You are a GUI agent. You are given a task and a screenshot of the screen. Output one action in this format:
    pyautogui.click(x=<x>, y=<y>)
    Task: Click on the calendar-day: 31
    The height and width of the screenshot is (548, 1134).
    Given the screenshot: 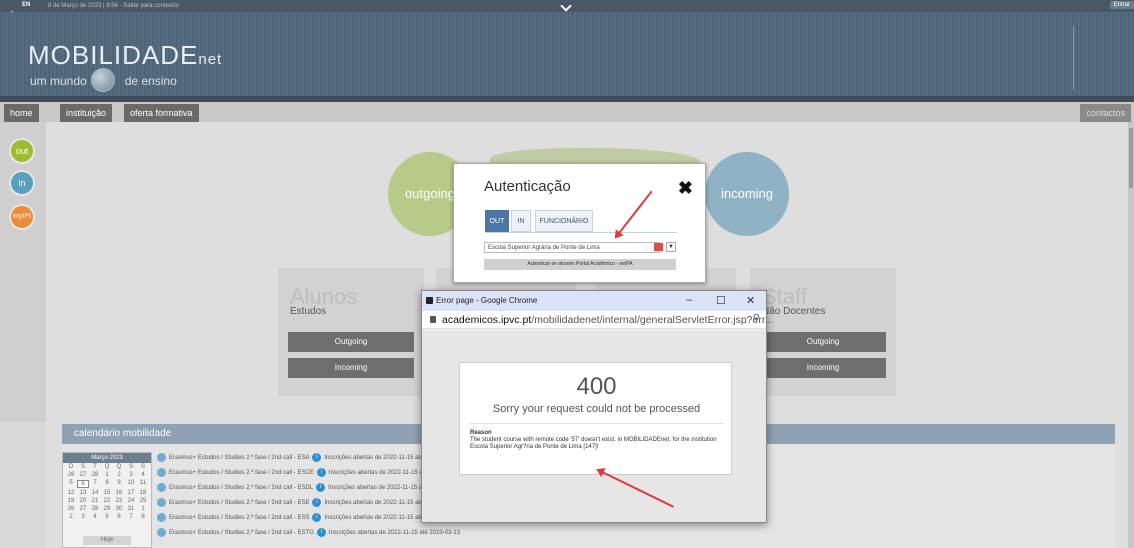 What is the action you would take?
    pyautogui.click(x=131, y=509)
    